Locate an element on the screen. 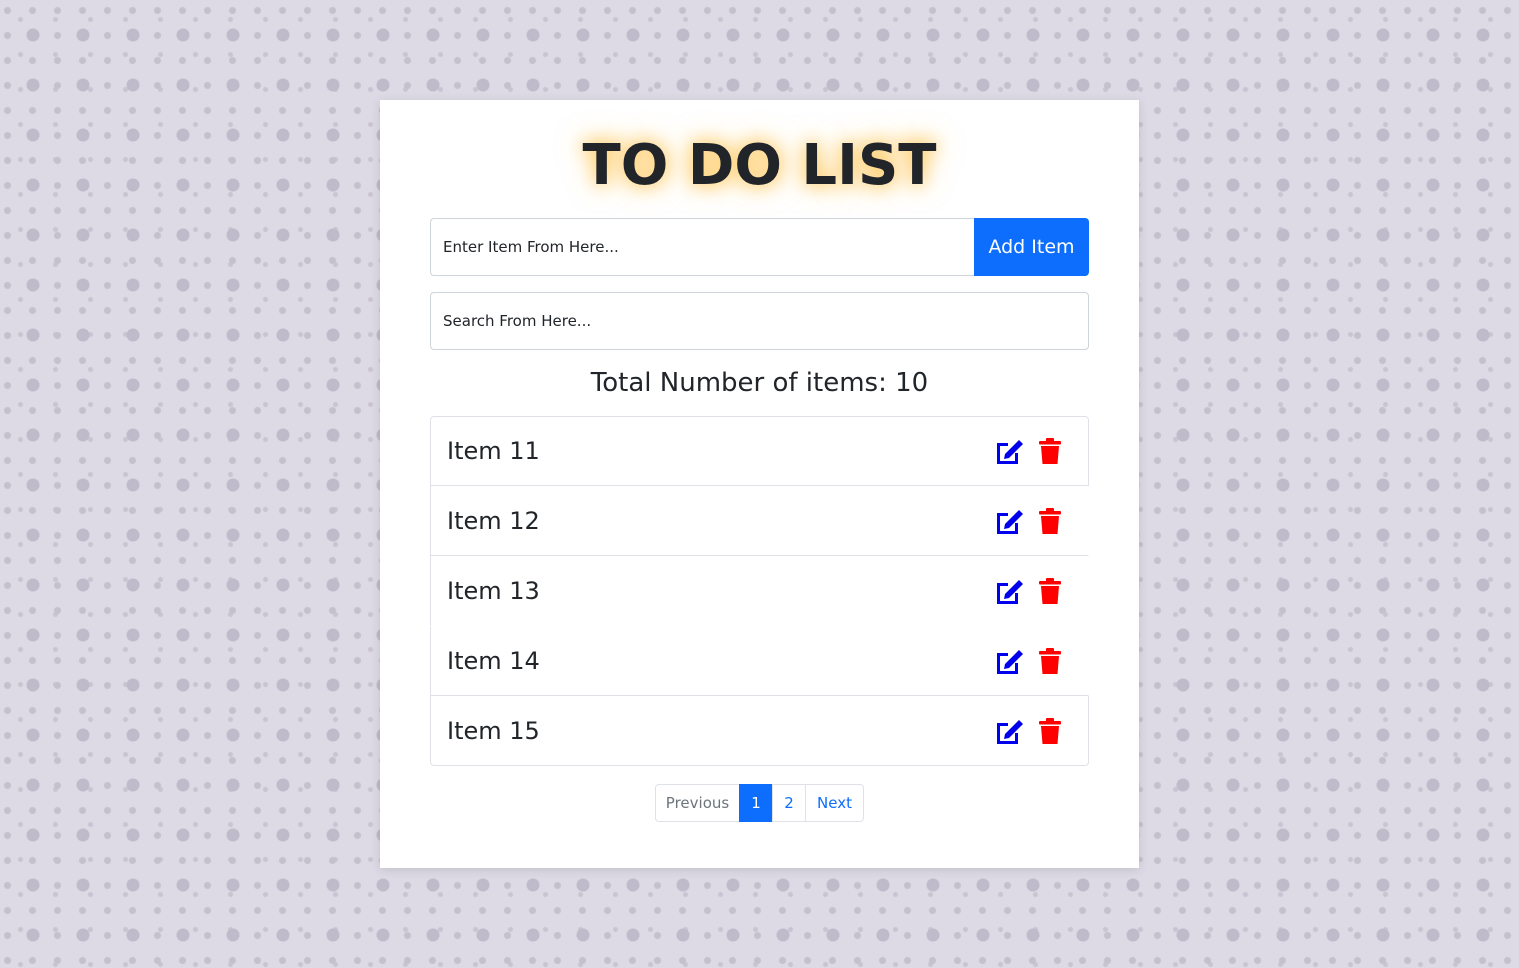 The height and width of the screenshot is (968, 1519). item-label: Item 13 is located at coordinates (493, 590).